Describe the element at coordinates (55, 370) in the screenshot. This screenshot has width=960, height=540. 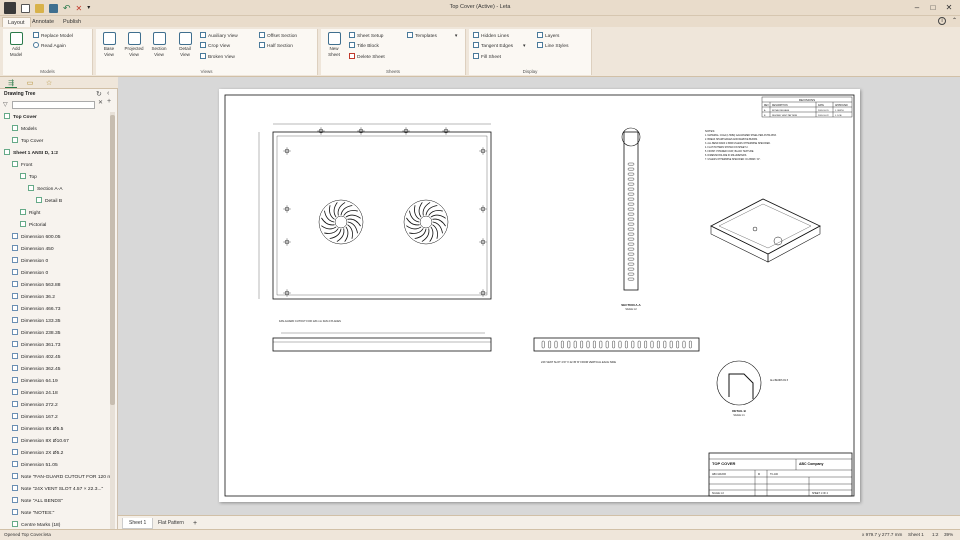
I see `tree-item: Dimension 362.45` at that location.